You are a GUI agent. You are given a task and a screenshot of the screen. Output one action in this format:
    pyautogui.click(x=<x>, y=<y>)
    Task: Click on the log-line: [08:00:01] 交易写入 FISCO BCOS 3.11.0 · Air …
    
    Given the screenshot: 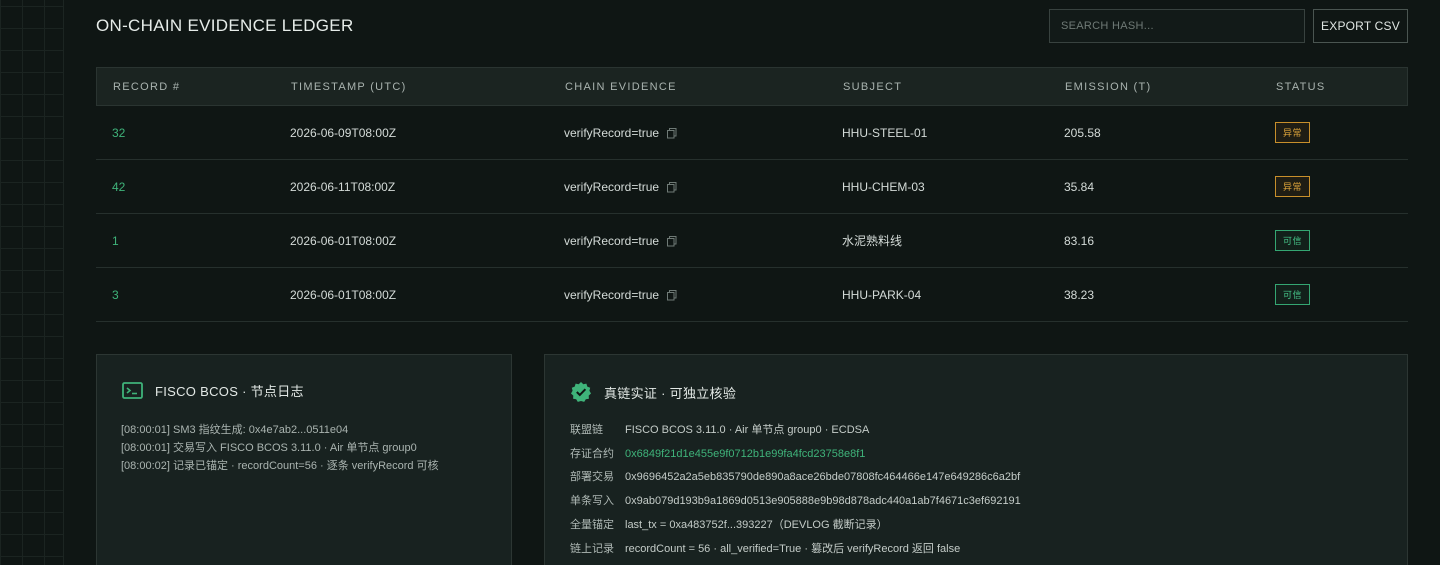 What is the action you would take?
    pyautogui.click(x=269, y=448)
    